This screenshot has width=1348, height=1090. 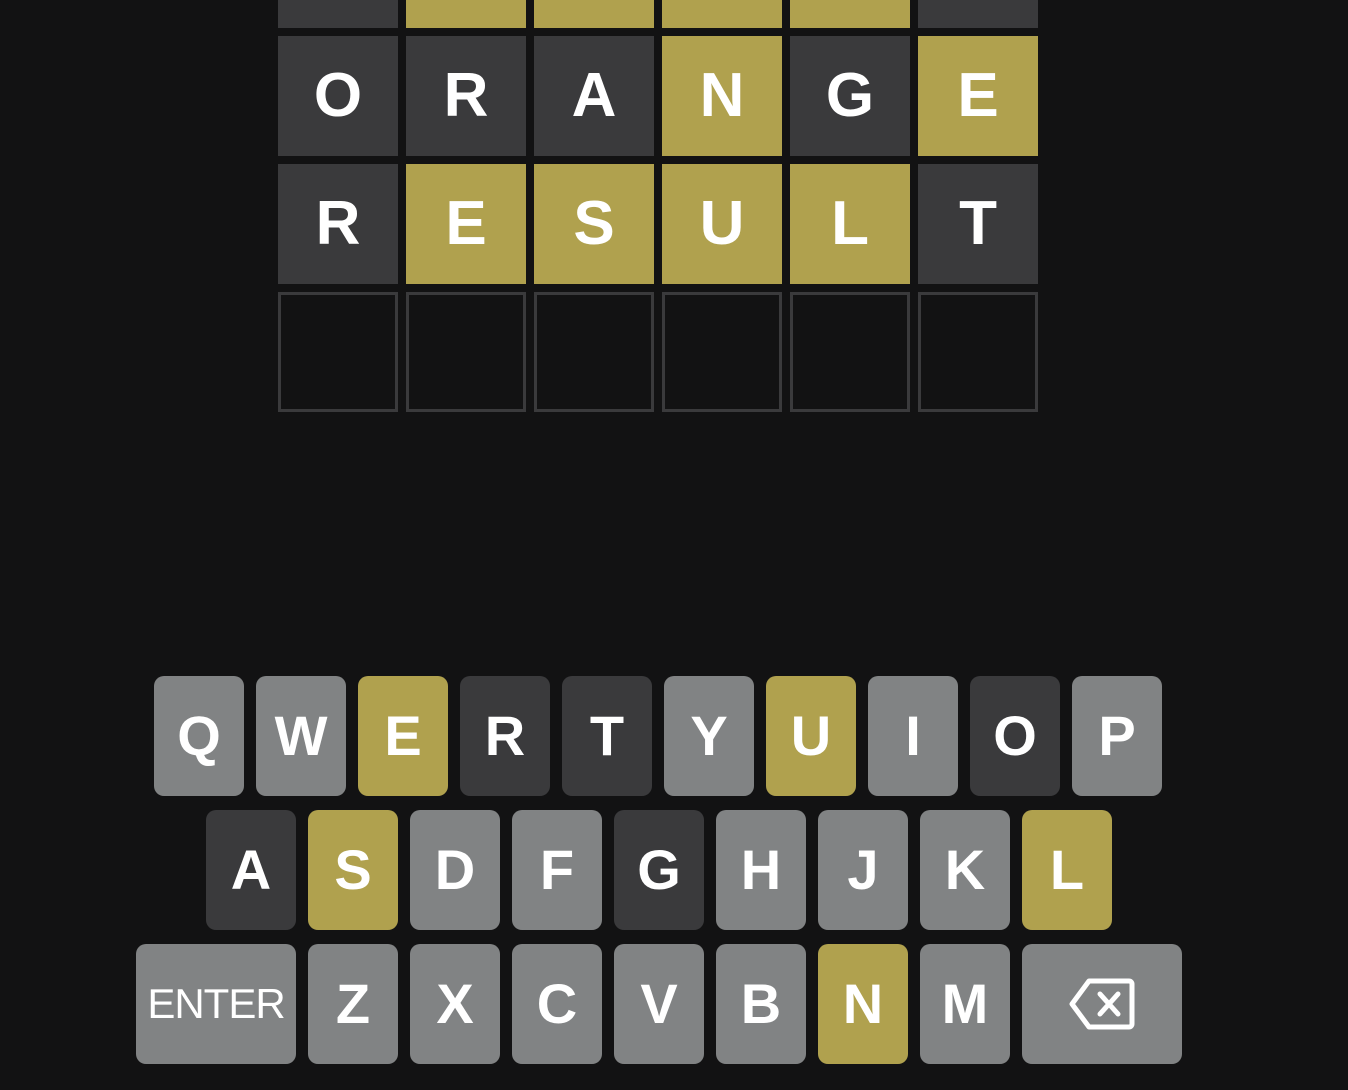 I want to click on key-y: Y, so click(x=709, y=736).